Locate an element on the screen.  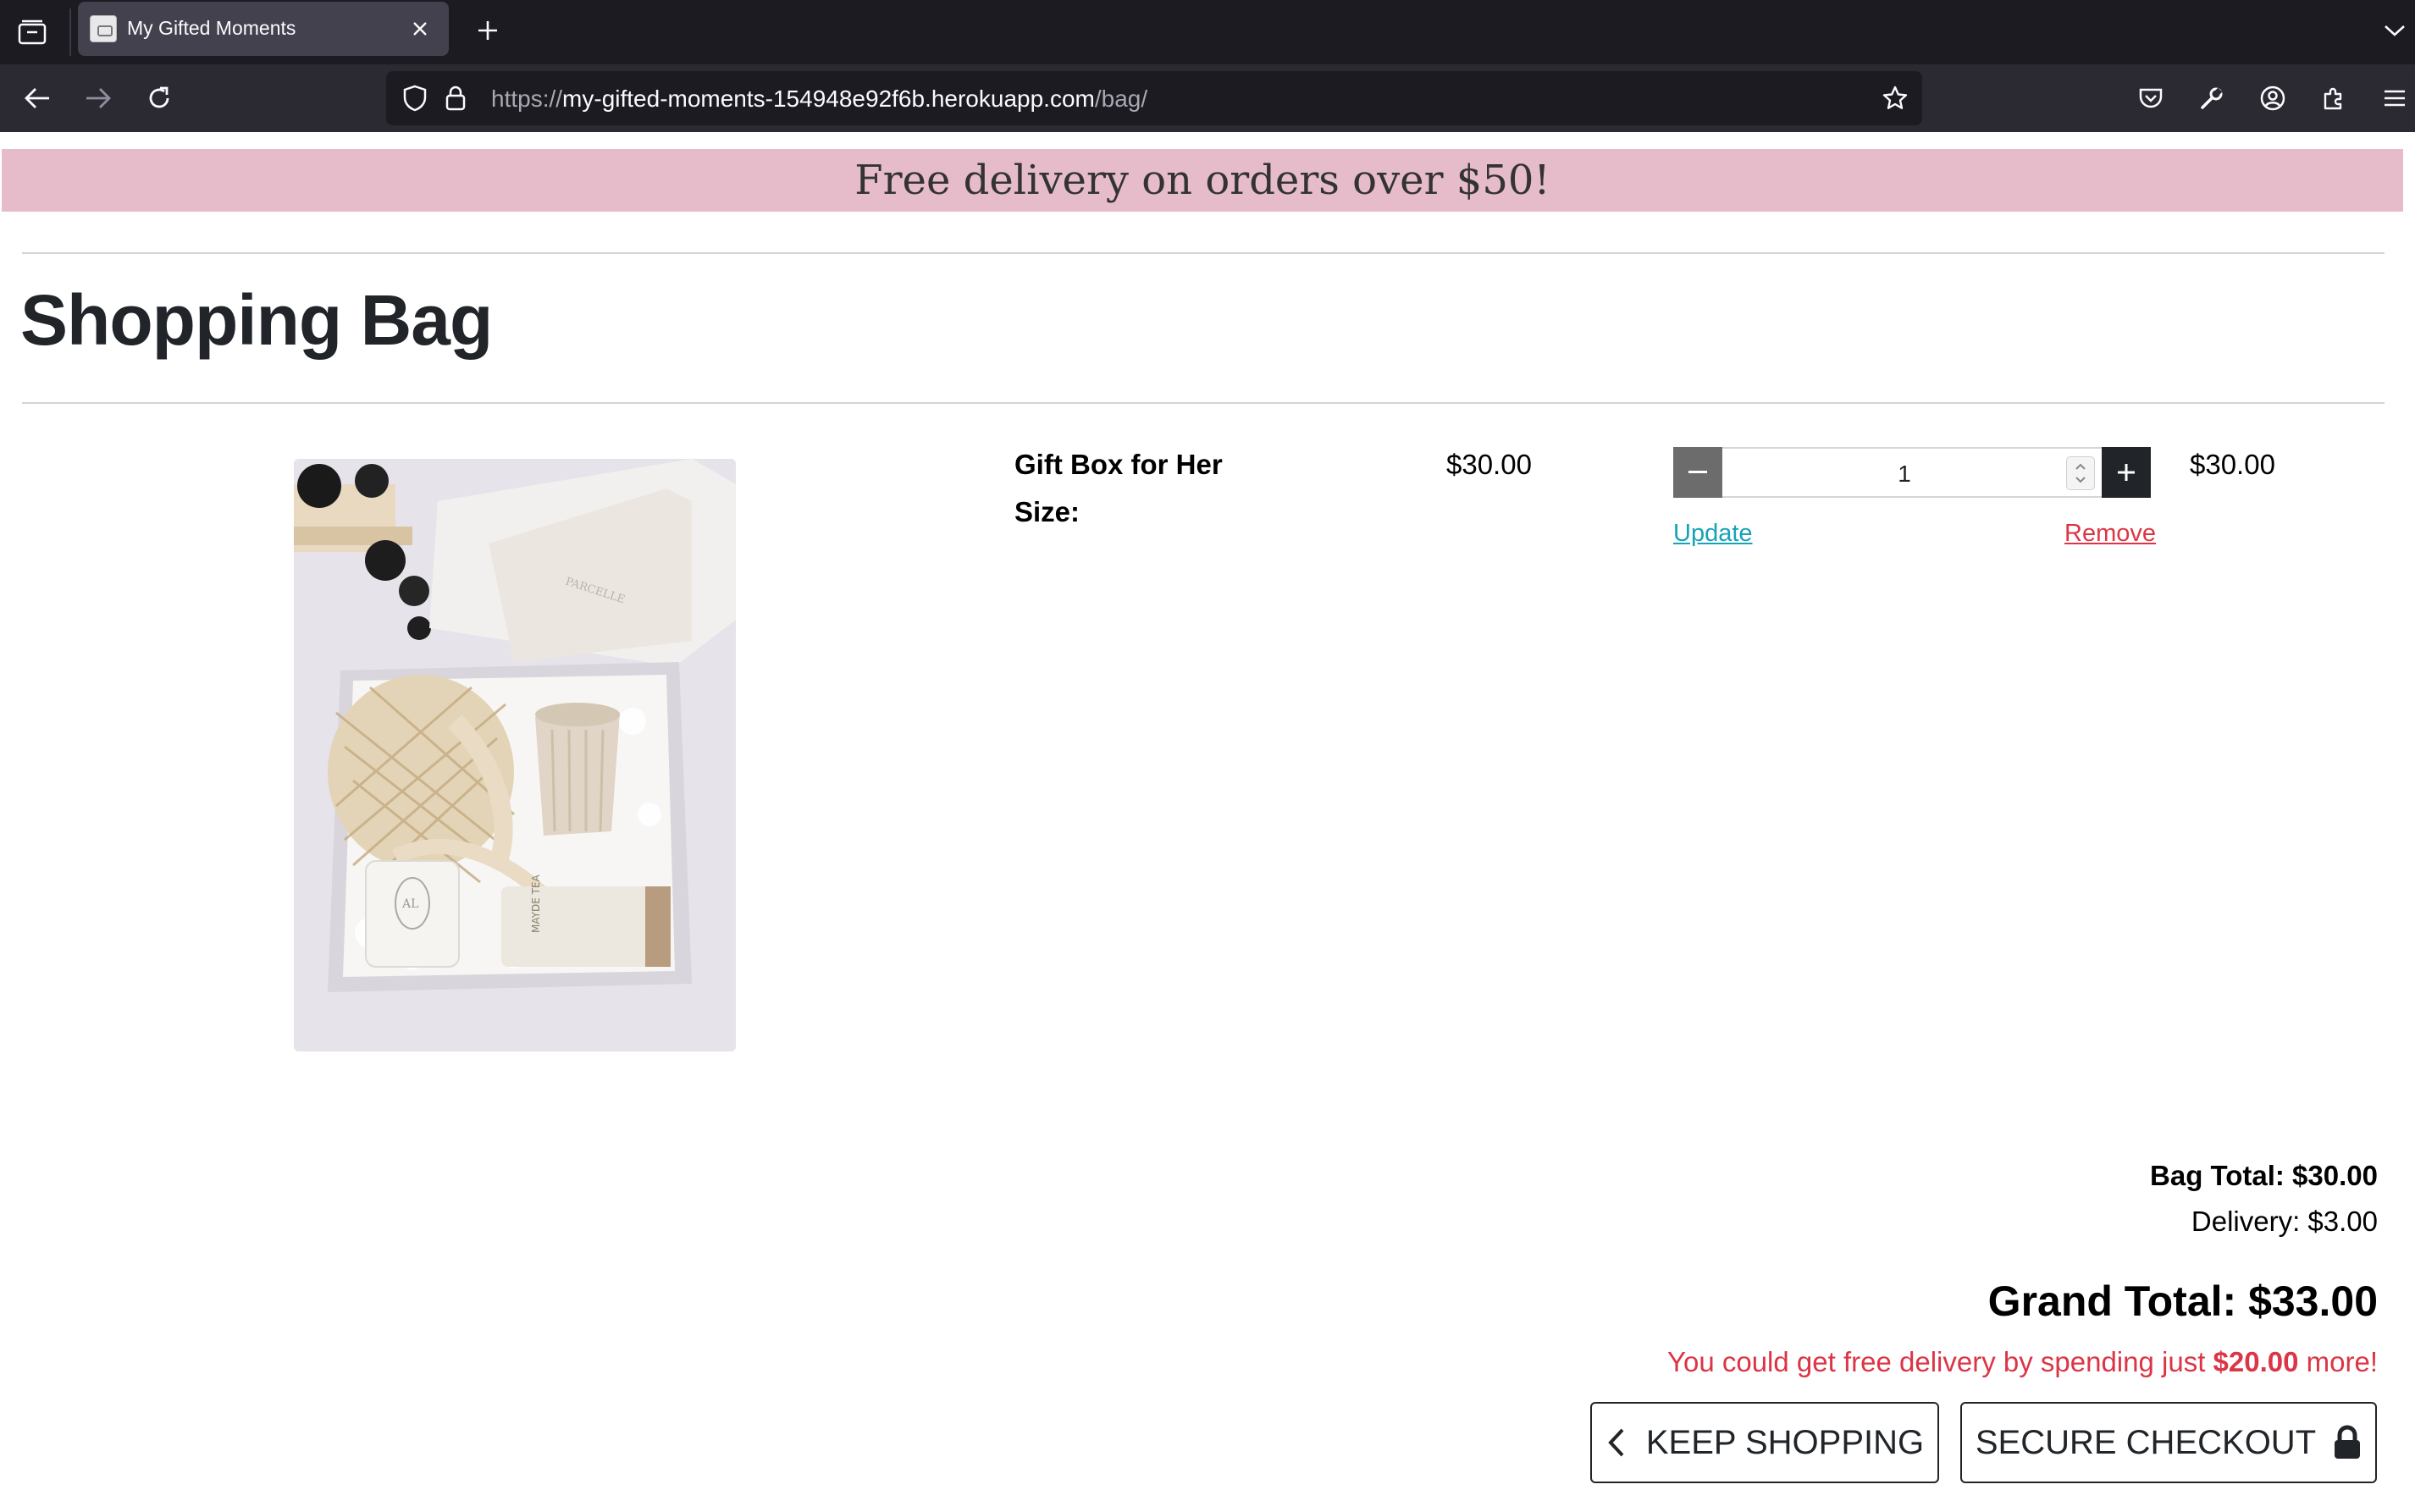
free-delivery-suffix: more! is located at coordinates (2338, 1361).